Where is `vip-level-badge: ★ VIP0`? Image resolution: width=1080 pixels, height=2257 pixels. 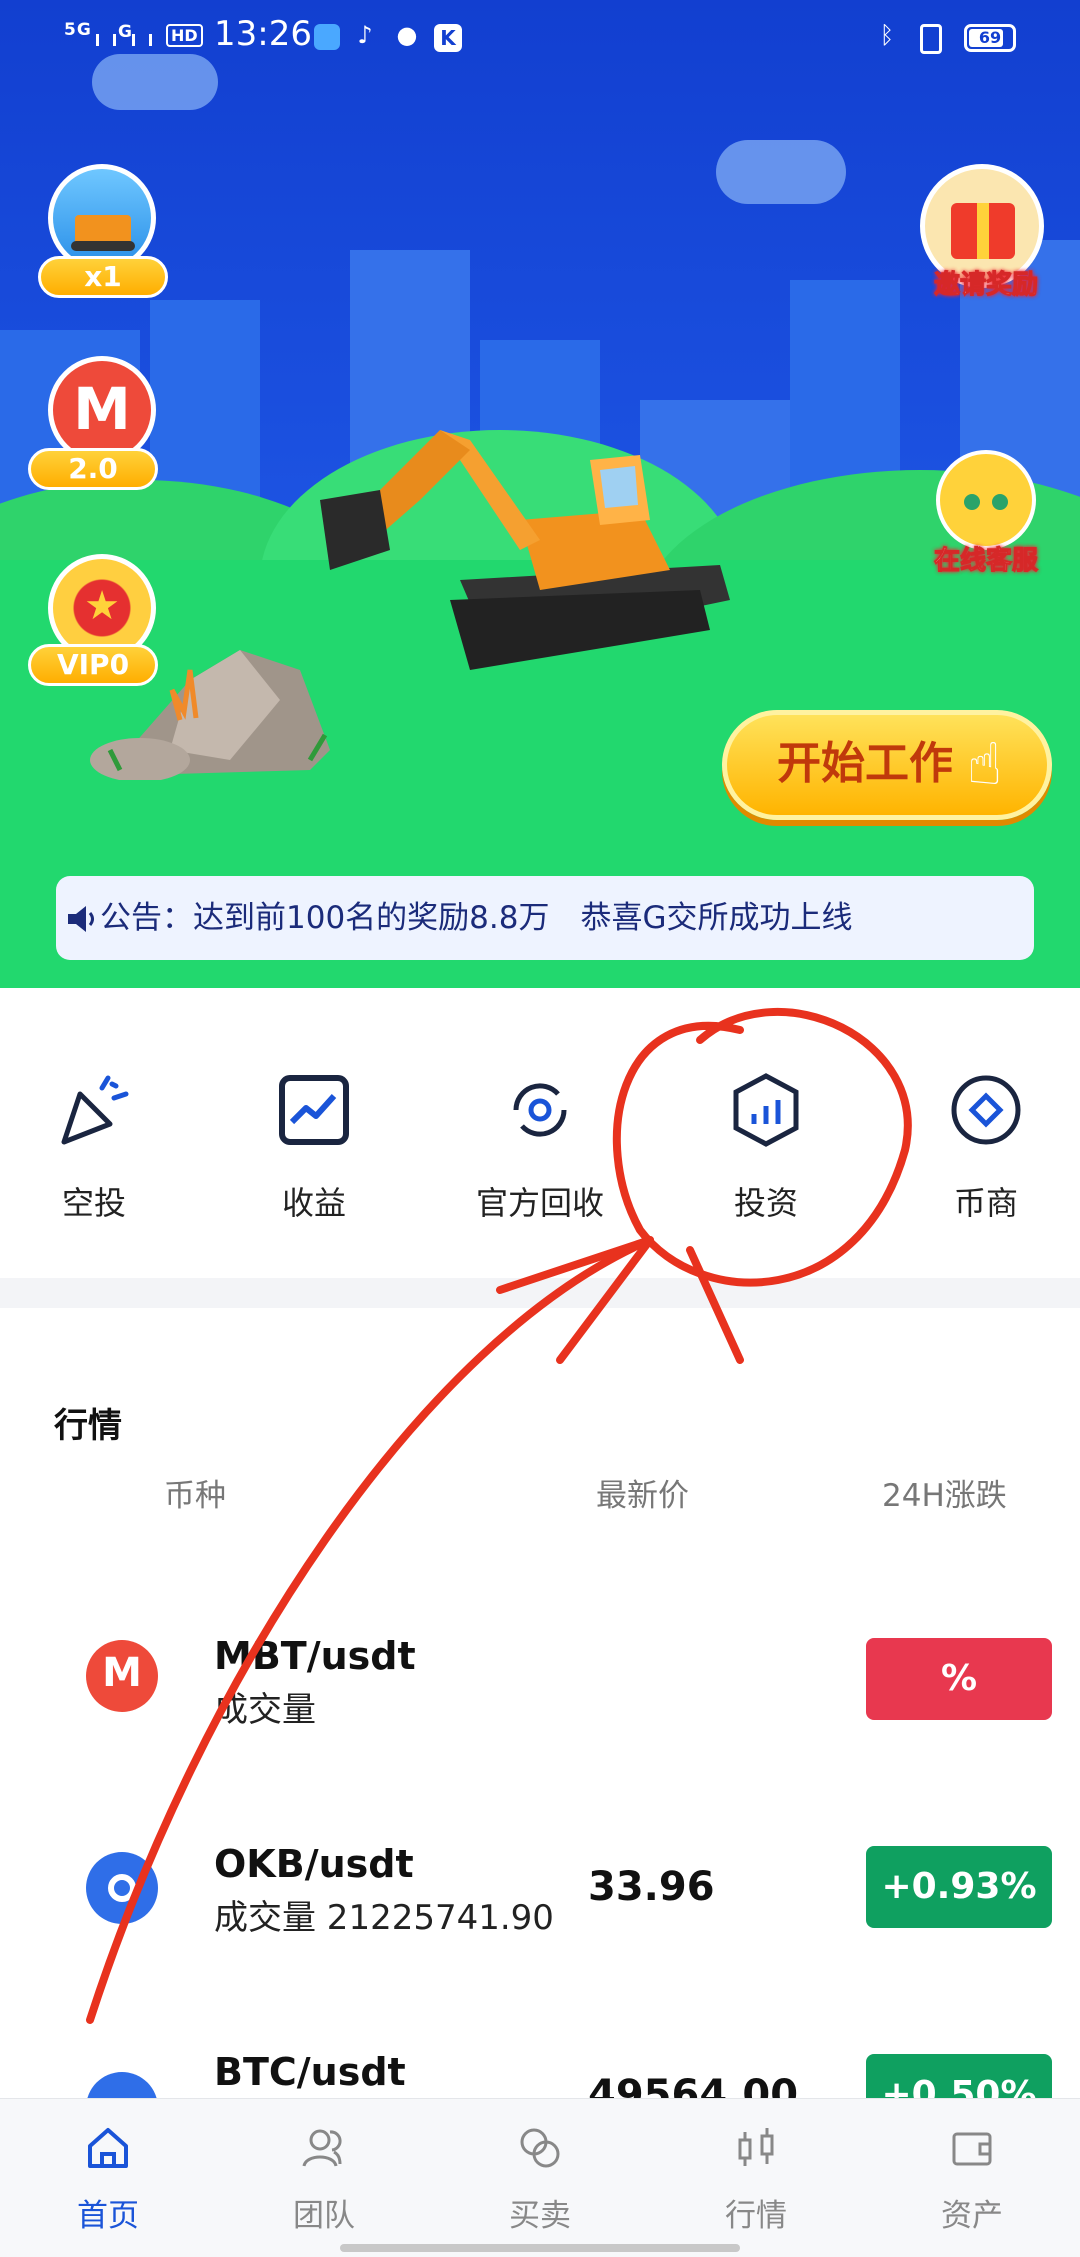 vip-level-badge: ★ VIP0 is located at coordinates (99, 624).